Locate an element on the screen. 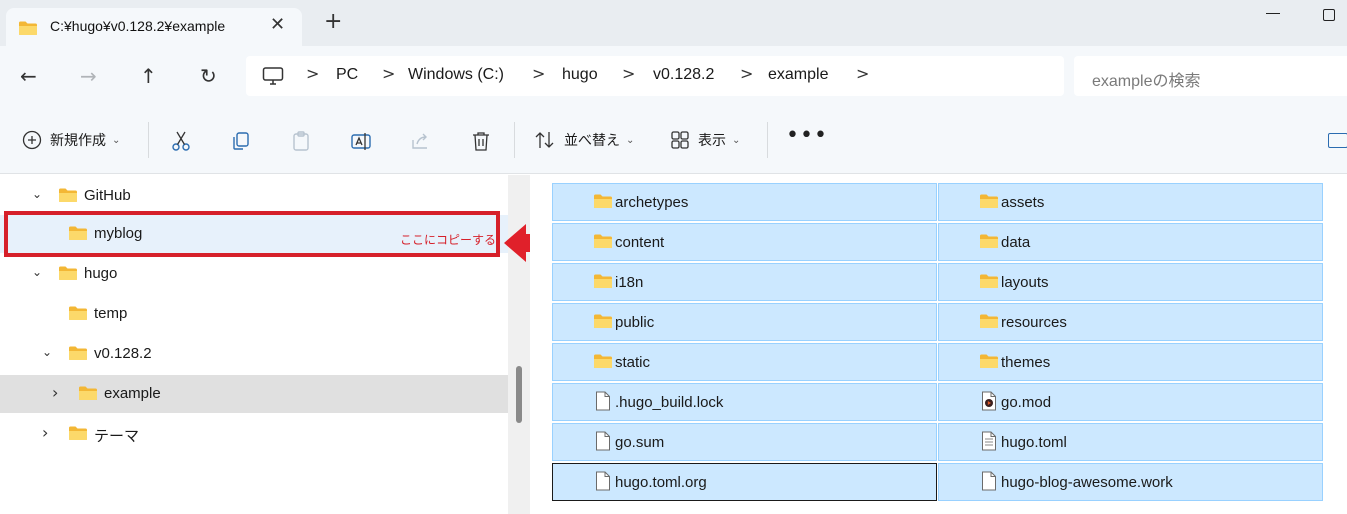 The image size is (1347, 514). toolbar-divider is located at coordinates (767, 140).